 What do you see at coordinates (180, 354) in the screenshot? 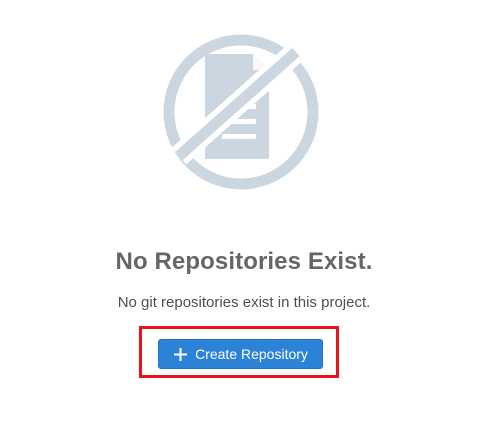
I see `plus-icon` at bounding box center [180, 354].